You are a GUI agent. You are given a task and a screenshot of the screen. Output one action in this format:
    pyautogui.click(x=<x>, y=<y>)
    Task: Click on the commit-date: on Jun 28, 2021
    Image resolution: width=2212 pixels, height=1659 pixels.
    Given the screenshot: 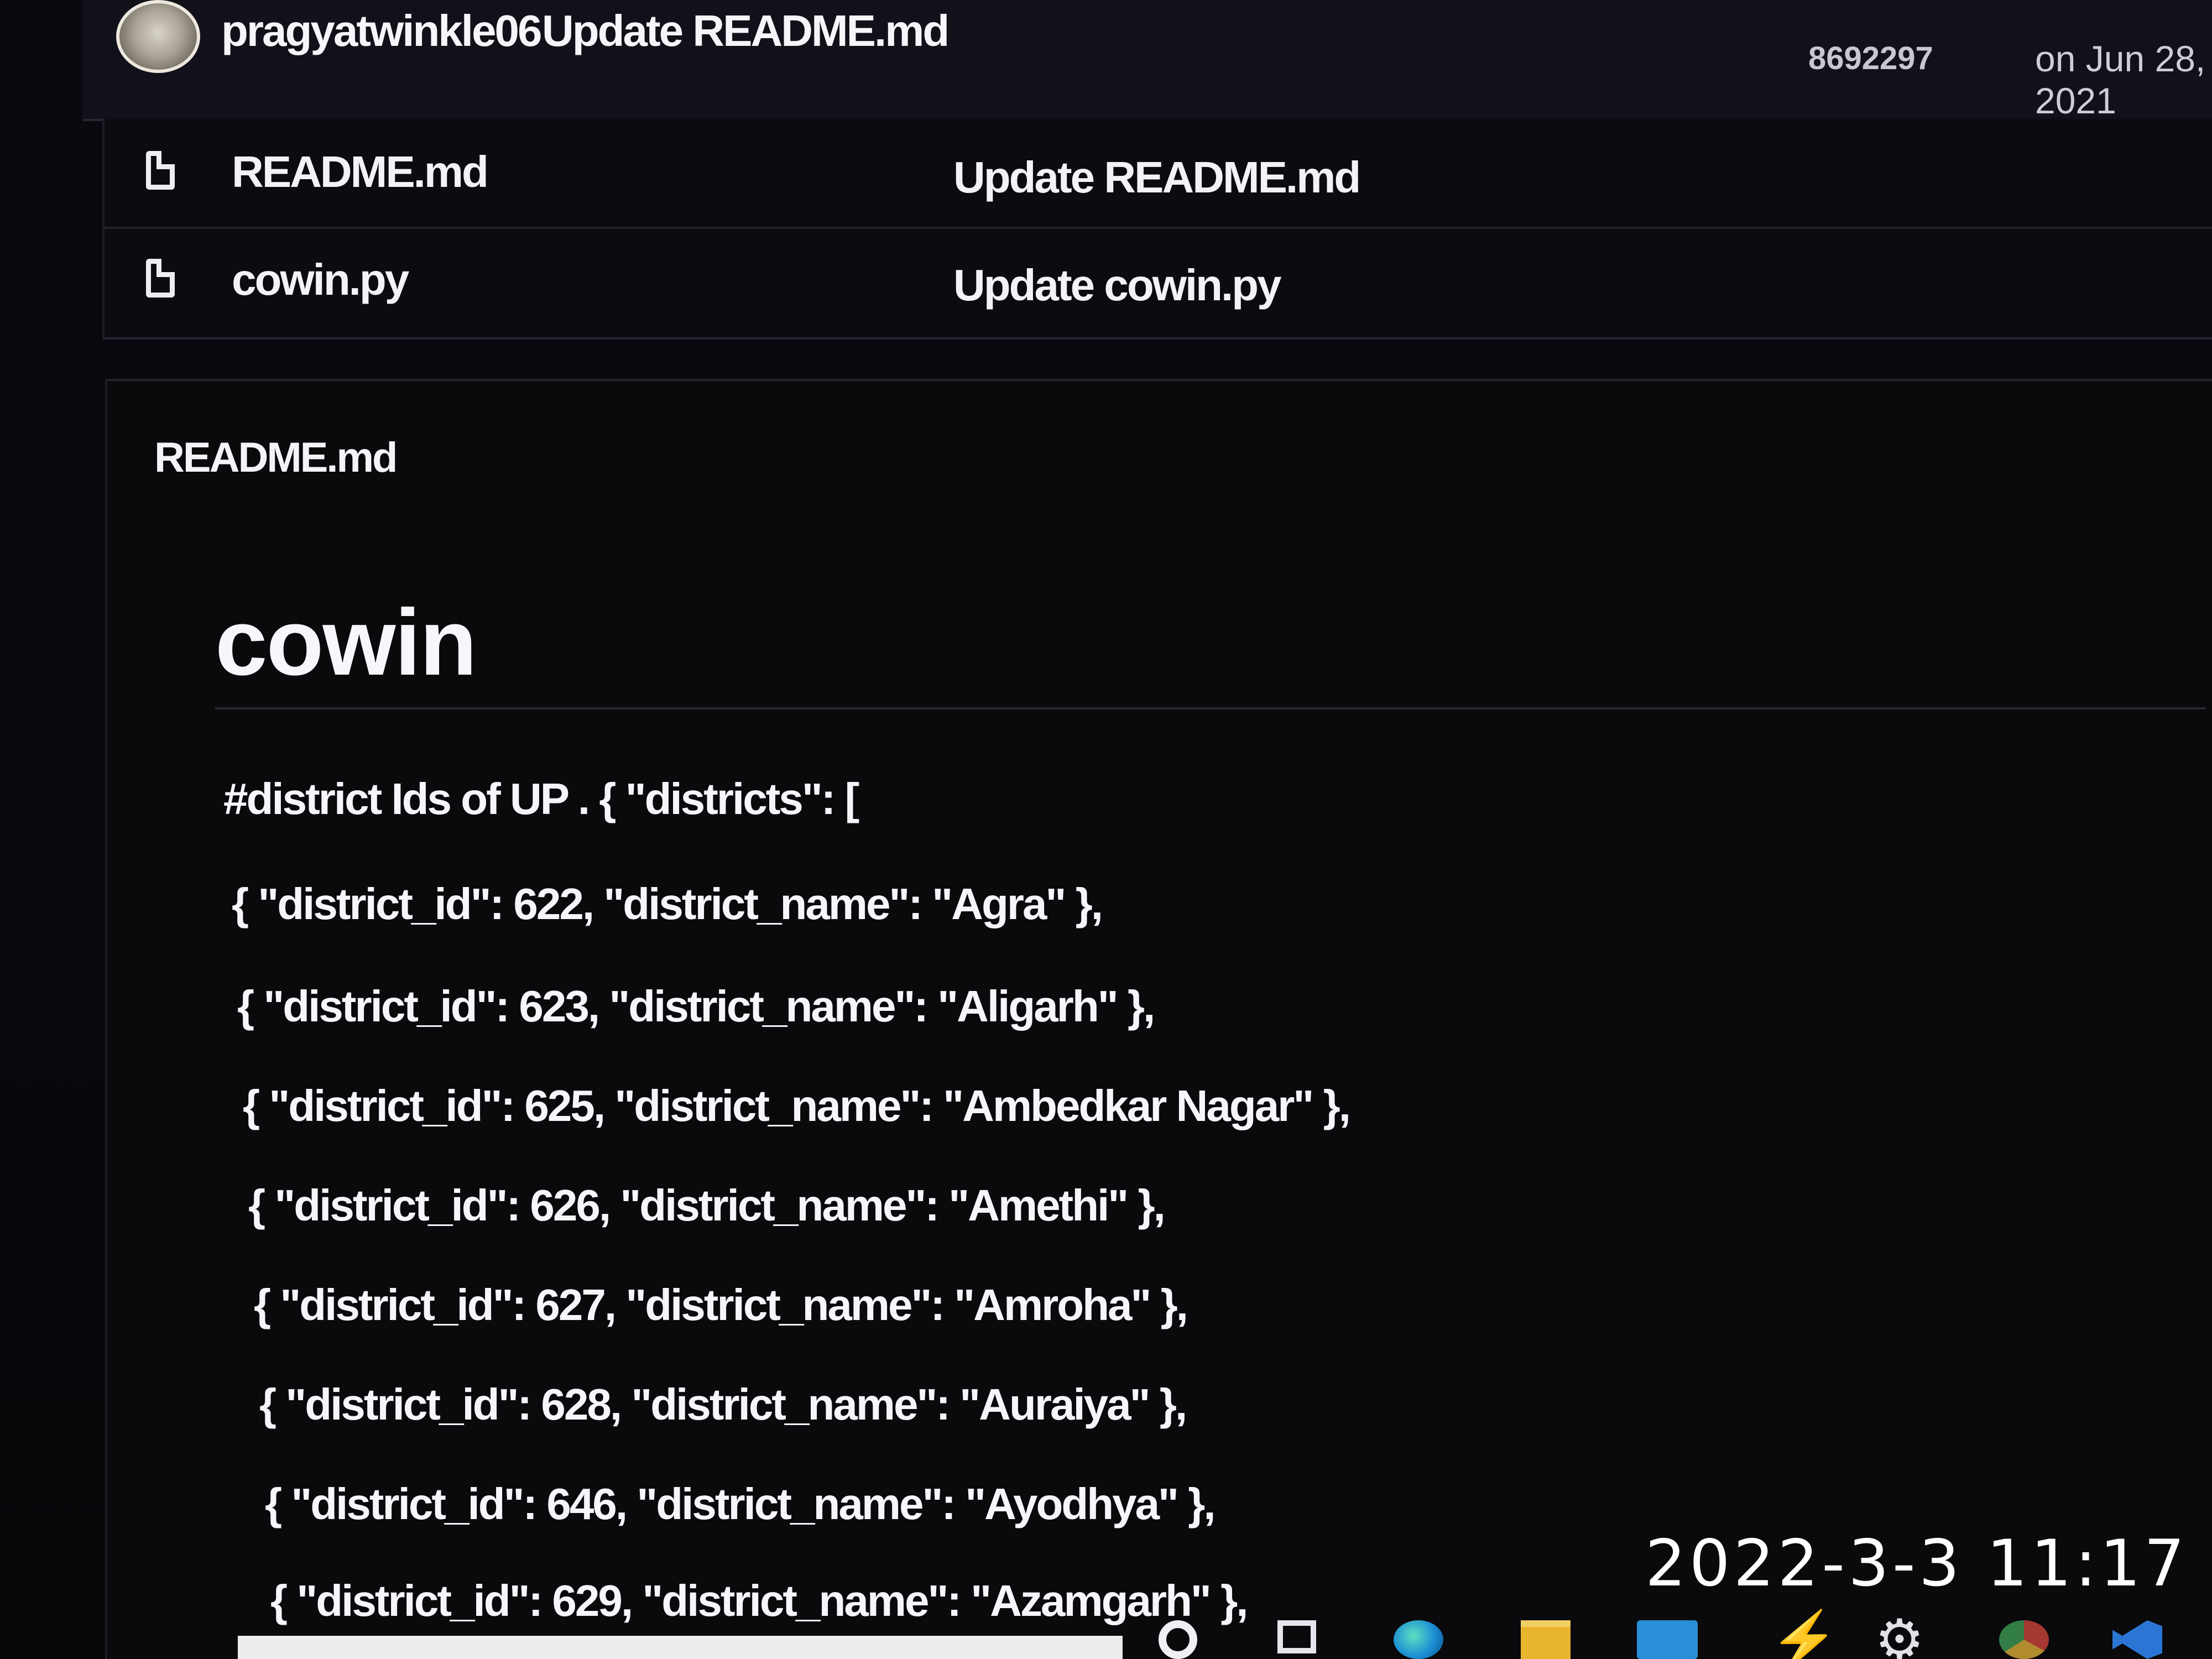 What is the action you would take?
    pyautogui.click(x=2120, y=80)
    